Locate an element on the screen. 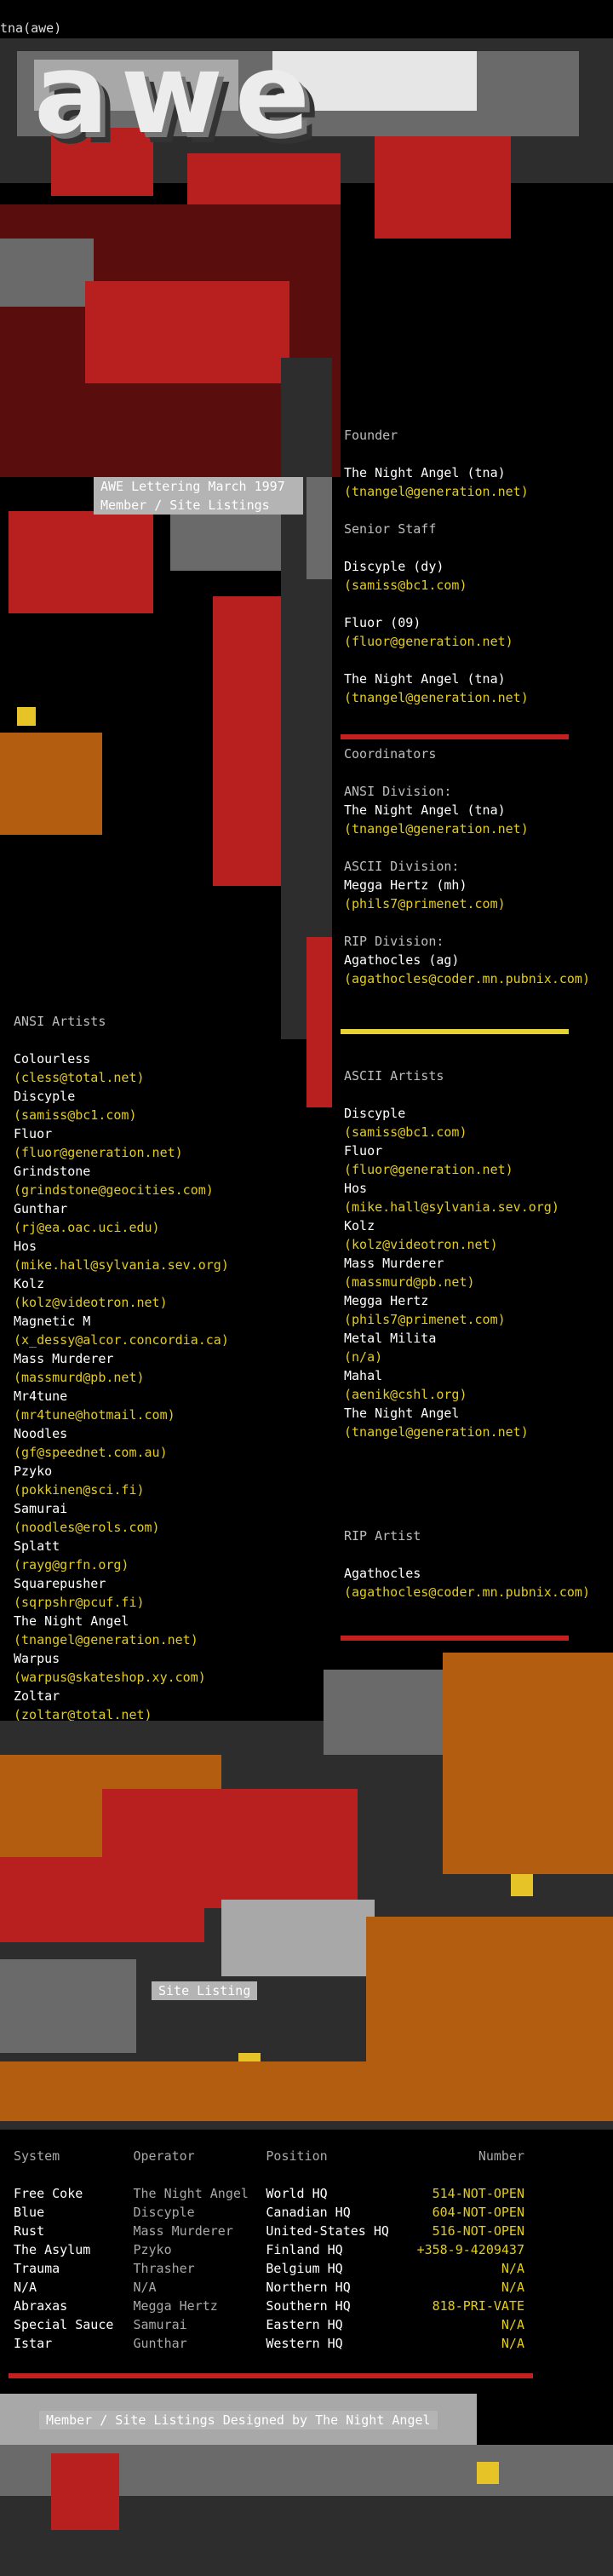  number-cell: 604-NOT-OPEN is located at coordinates (478, 2213).